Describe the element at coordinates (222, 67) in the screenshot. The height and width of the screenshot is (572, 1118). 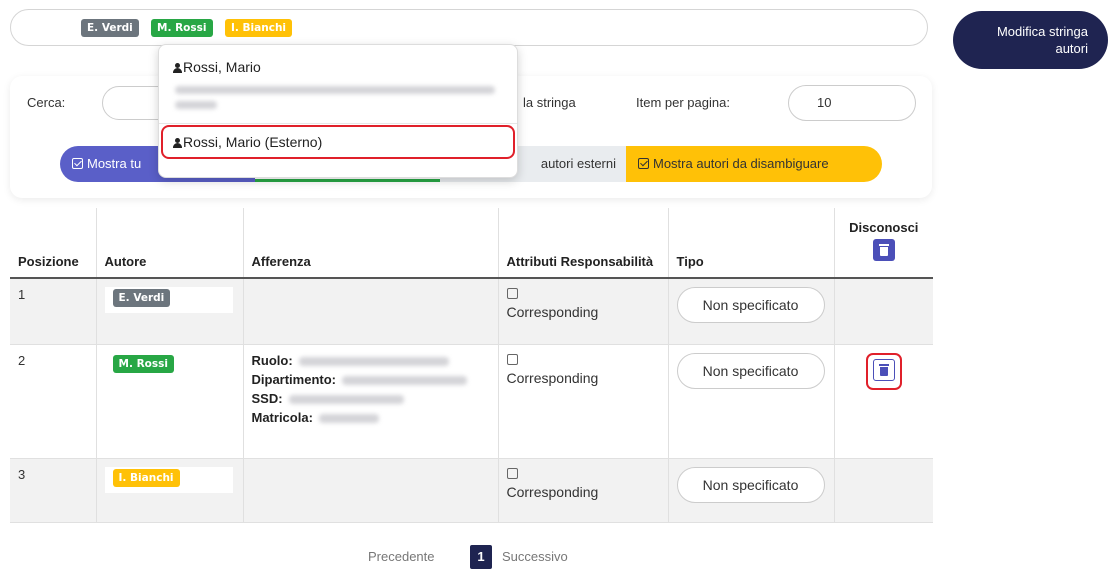
I see `suggestion-label: Rossi, Mario` at that location.